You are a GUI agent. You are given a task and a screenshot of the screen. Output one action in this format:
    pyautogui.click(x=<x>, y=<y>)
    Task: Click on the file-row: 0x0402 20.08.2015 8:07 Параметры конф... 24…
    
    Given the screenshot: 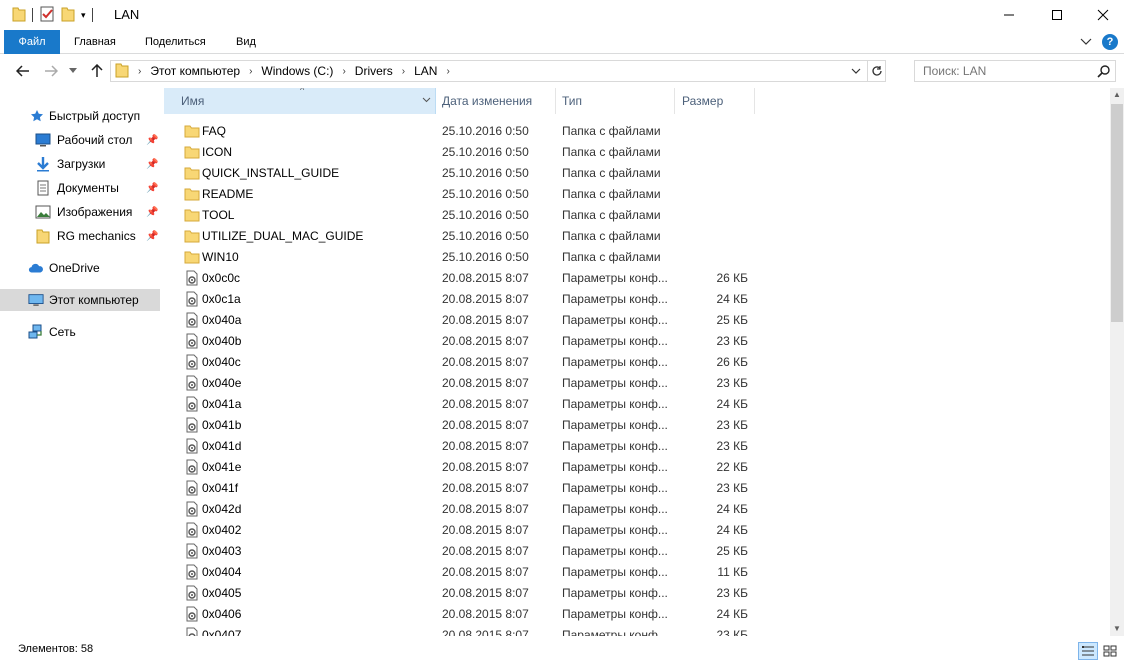 What is the action you would take?
    pyautogui.click(x=637, y=529)
    